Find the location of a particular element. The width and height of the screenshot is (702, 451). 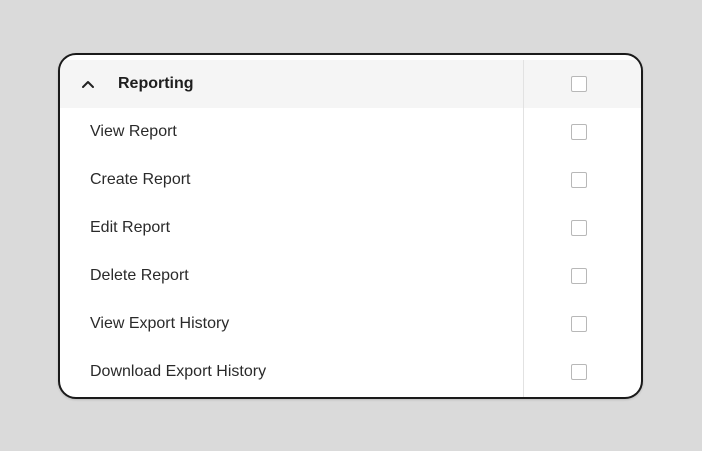

permission-checkbox-edit-report is located at coordinates (579, 228).